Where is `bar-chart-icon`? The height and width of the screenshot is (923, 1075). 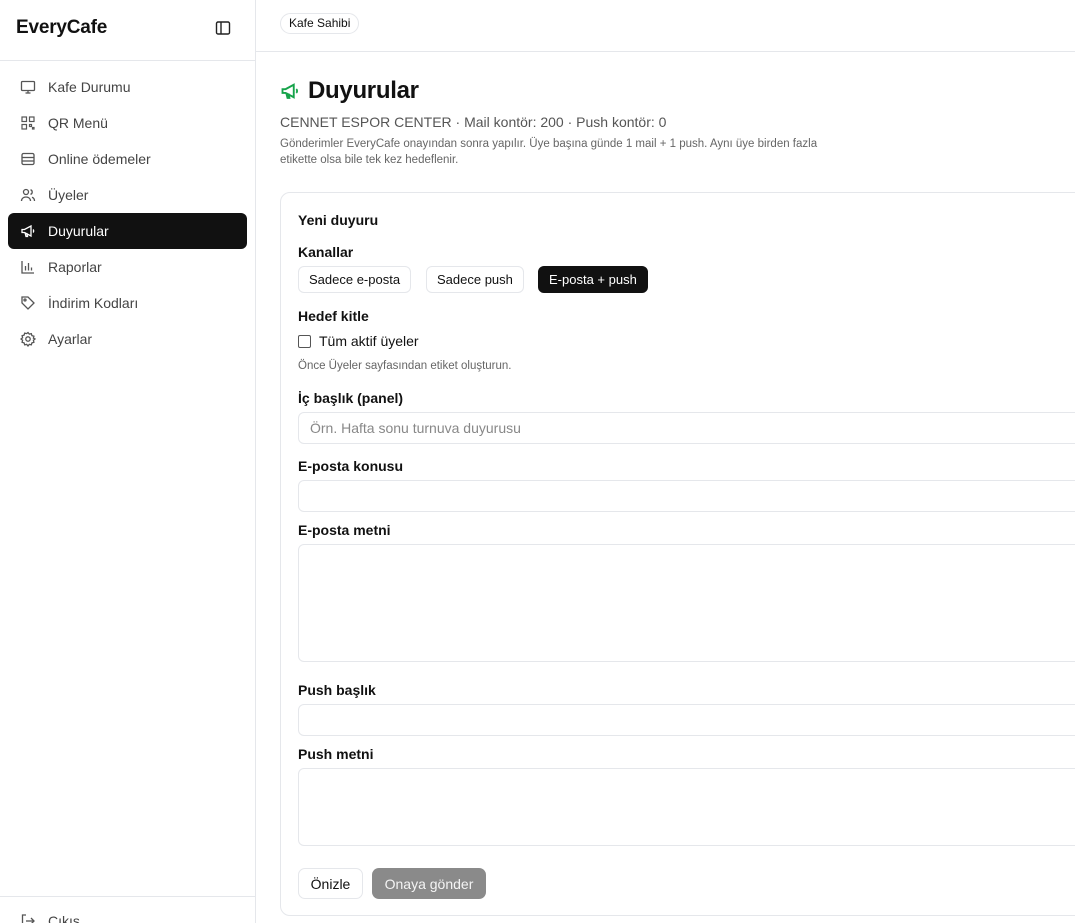 bar-chart-icon is located at coordinates (28, 267).